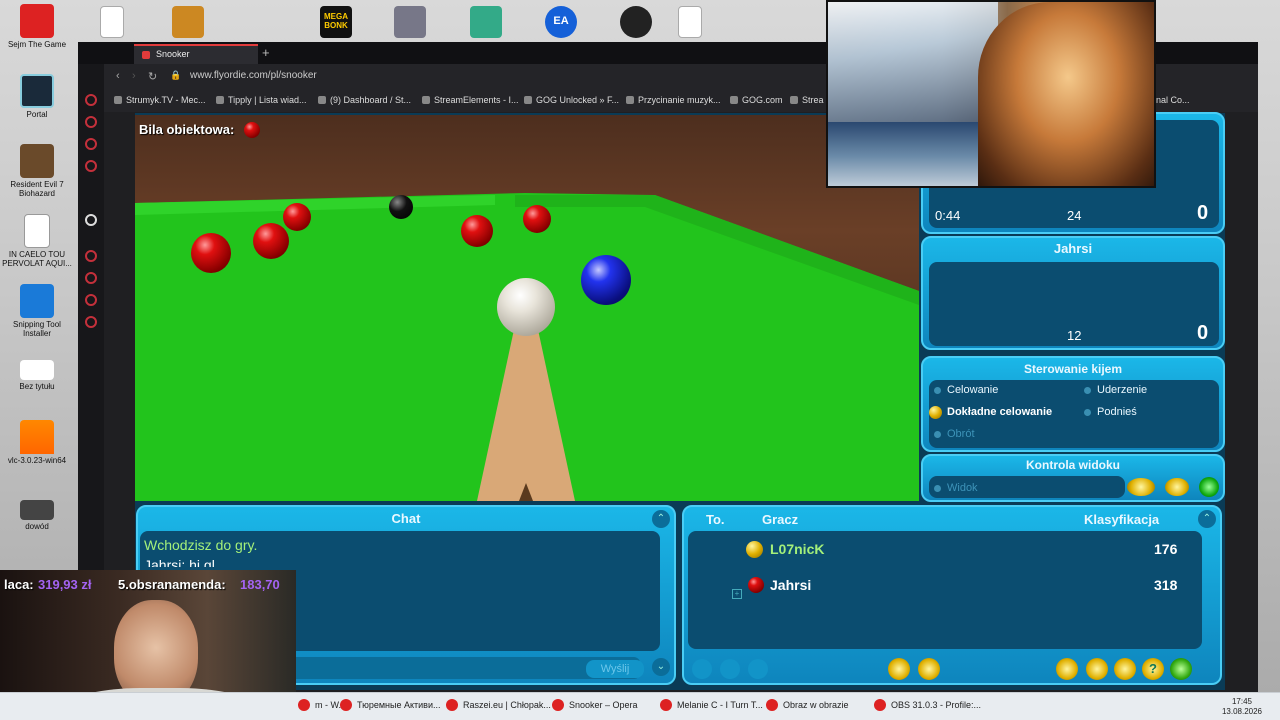 The width and height of the screenshot is (1280, 720). I want to click on reload-icon: ↻, so click(152, 76).